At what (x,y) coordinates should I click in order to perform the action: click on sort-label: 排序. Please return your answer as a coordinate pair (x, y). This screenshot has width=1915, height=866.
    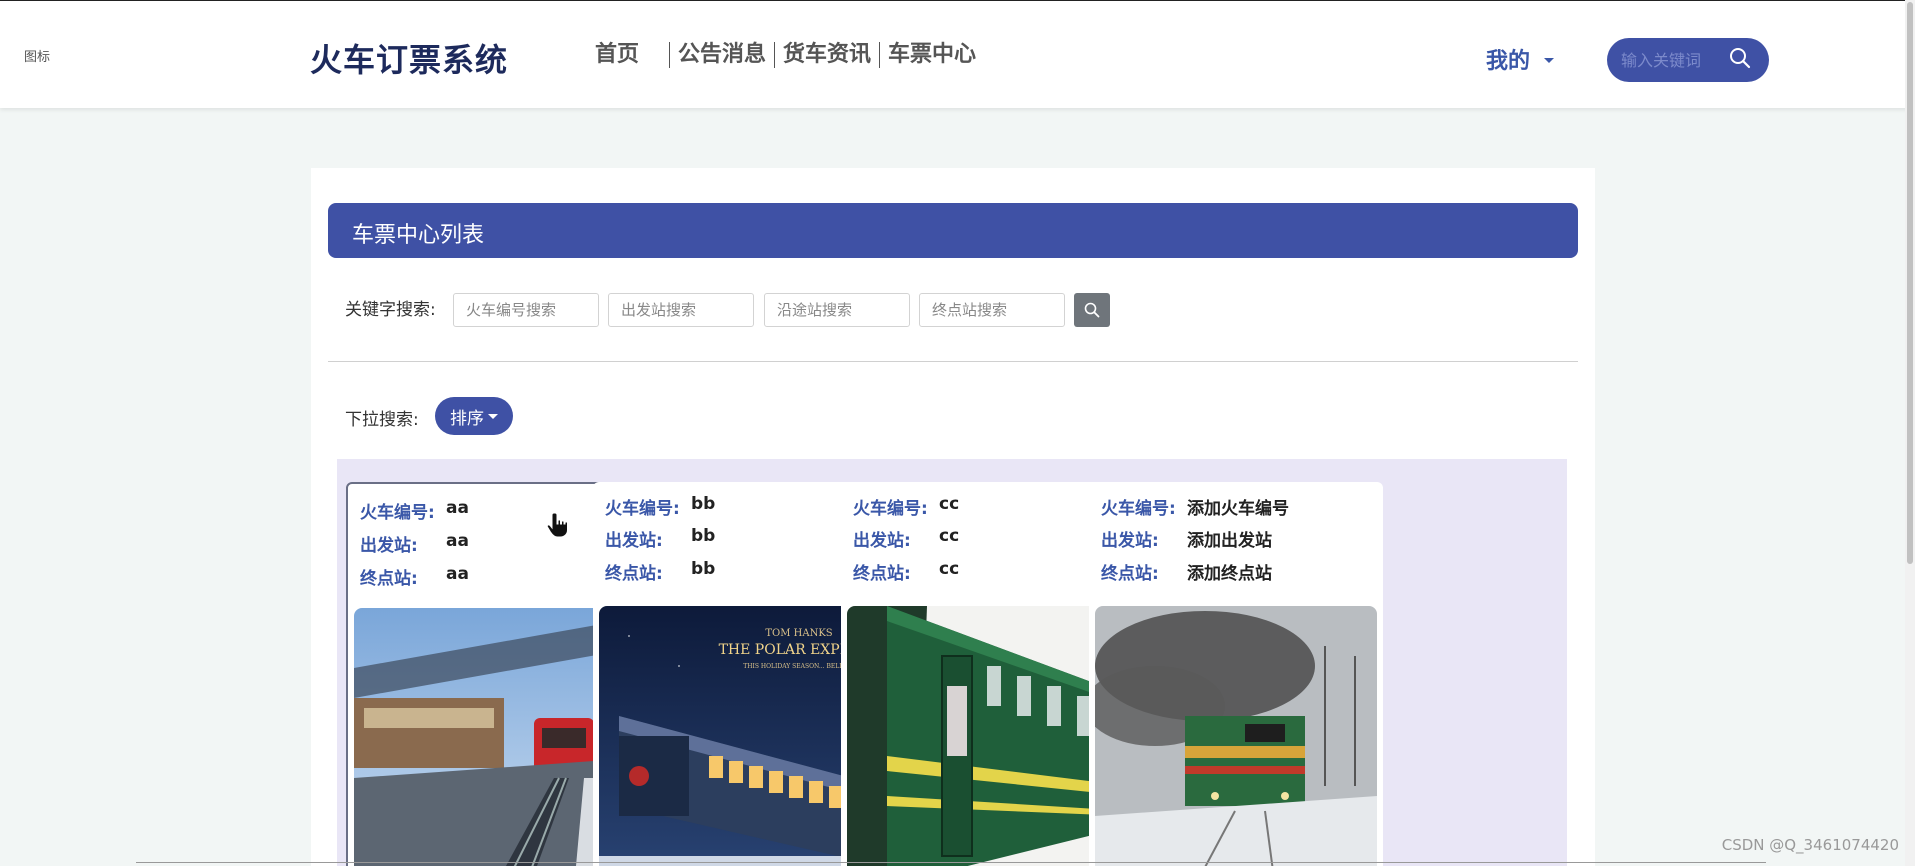
    Looking at the image, I should click on (467, 418).